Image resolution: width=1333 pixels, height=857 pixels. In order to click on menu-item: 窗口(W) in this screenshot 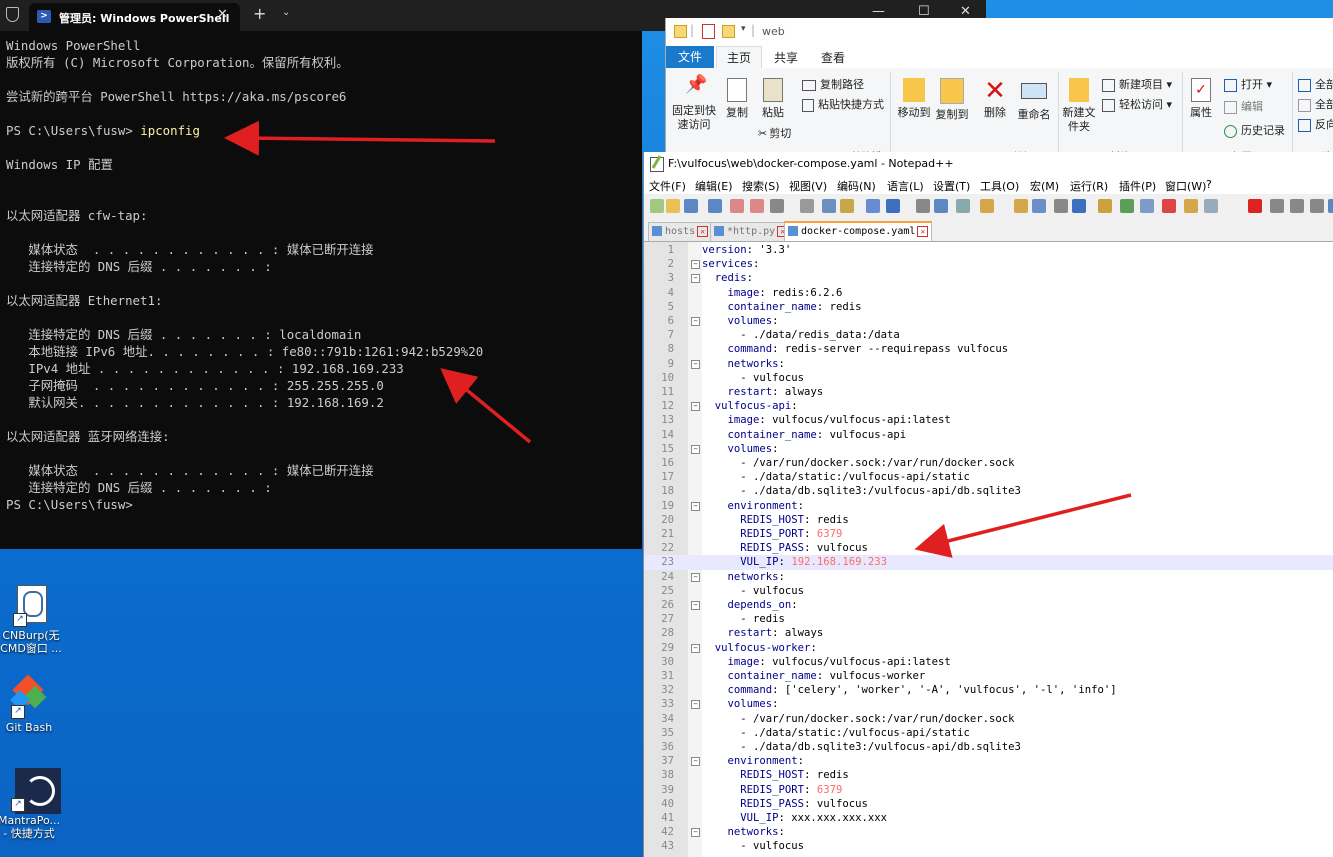, I will do `click(1185, 186)`.